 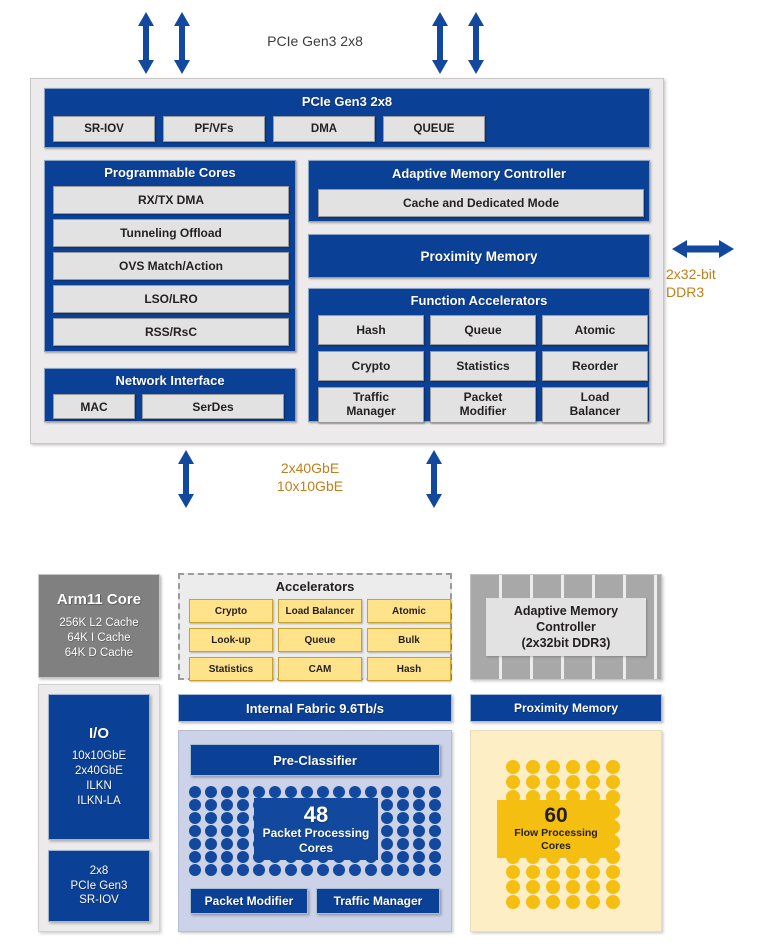 I want to click on fa-chip-packet-modifier: Packet Modifier, so click(x=483, y=405).